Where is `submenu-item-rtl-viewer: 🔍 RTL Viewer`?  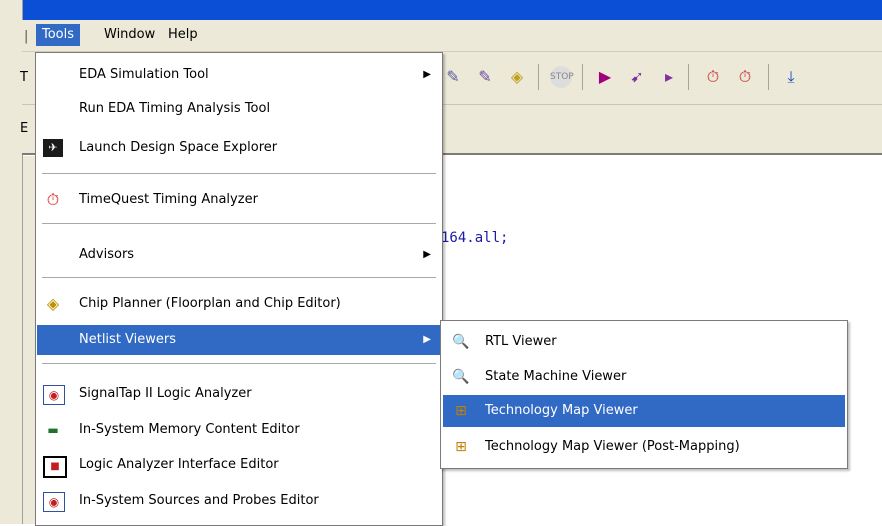
submenu-item-rtl-viewer: 🔍 RTL Viewer is located at coordinates (644, 342).